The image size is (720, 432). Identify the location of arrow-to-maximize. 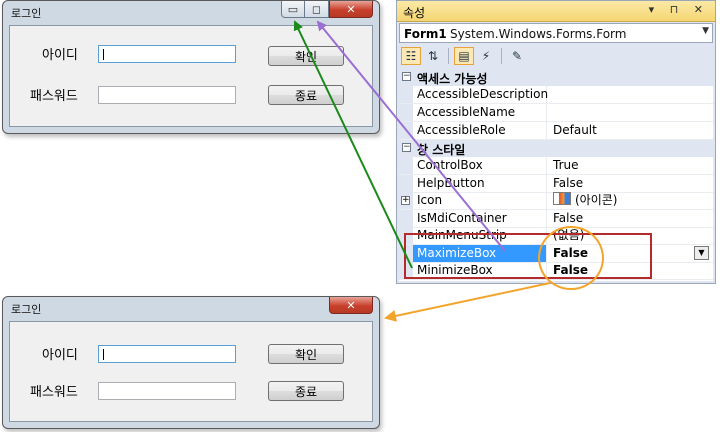
(411, 136).